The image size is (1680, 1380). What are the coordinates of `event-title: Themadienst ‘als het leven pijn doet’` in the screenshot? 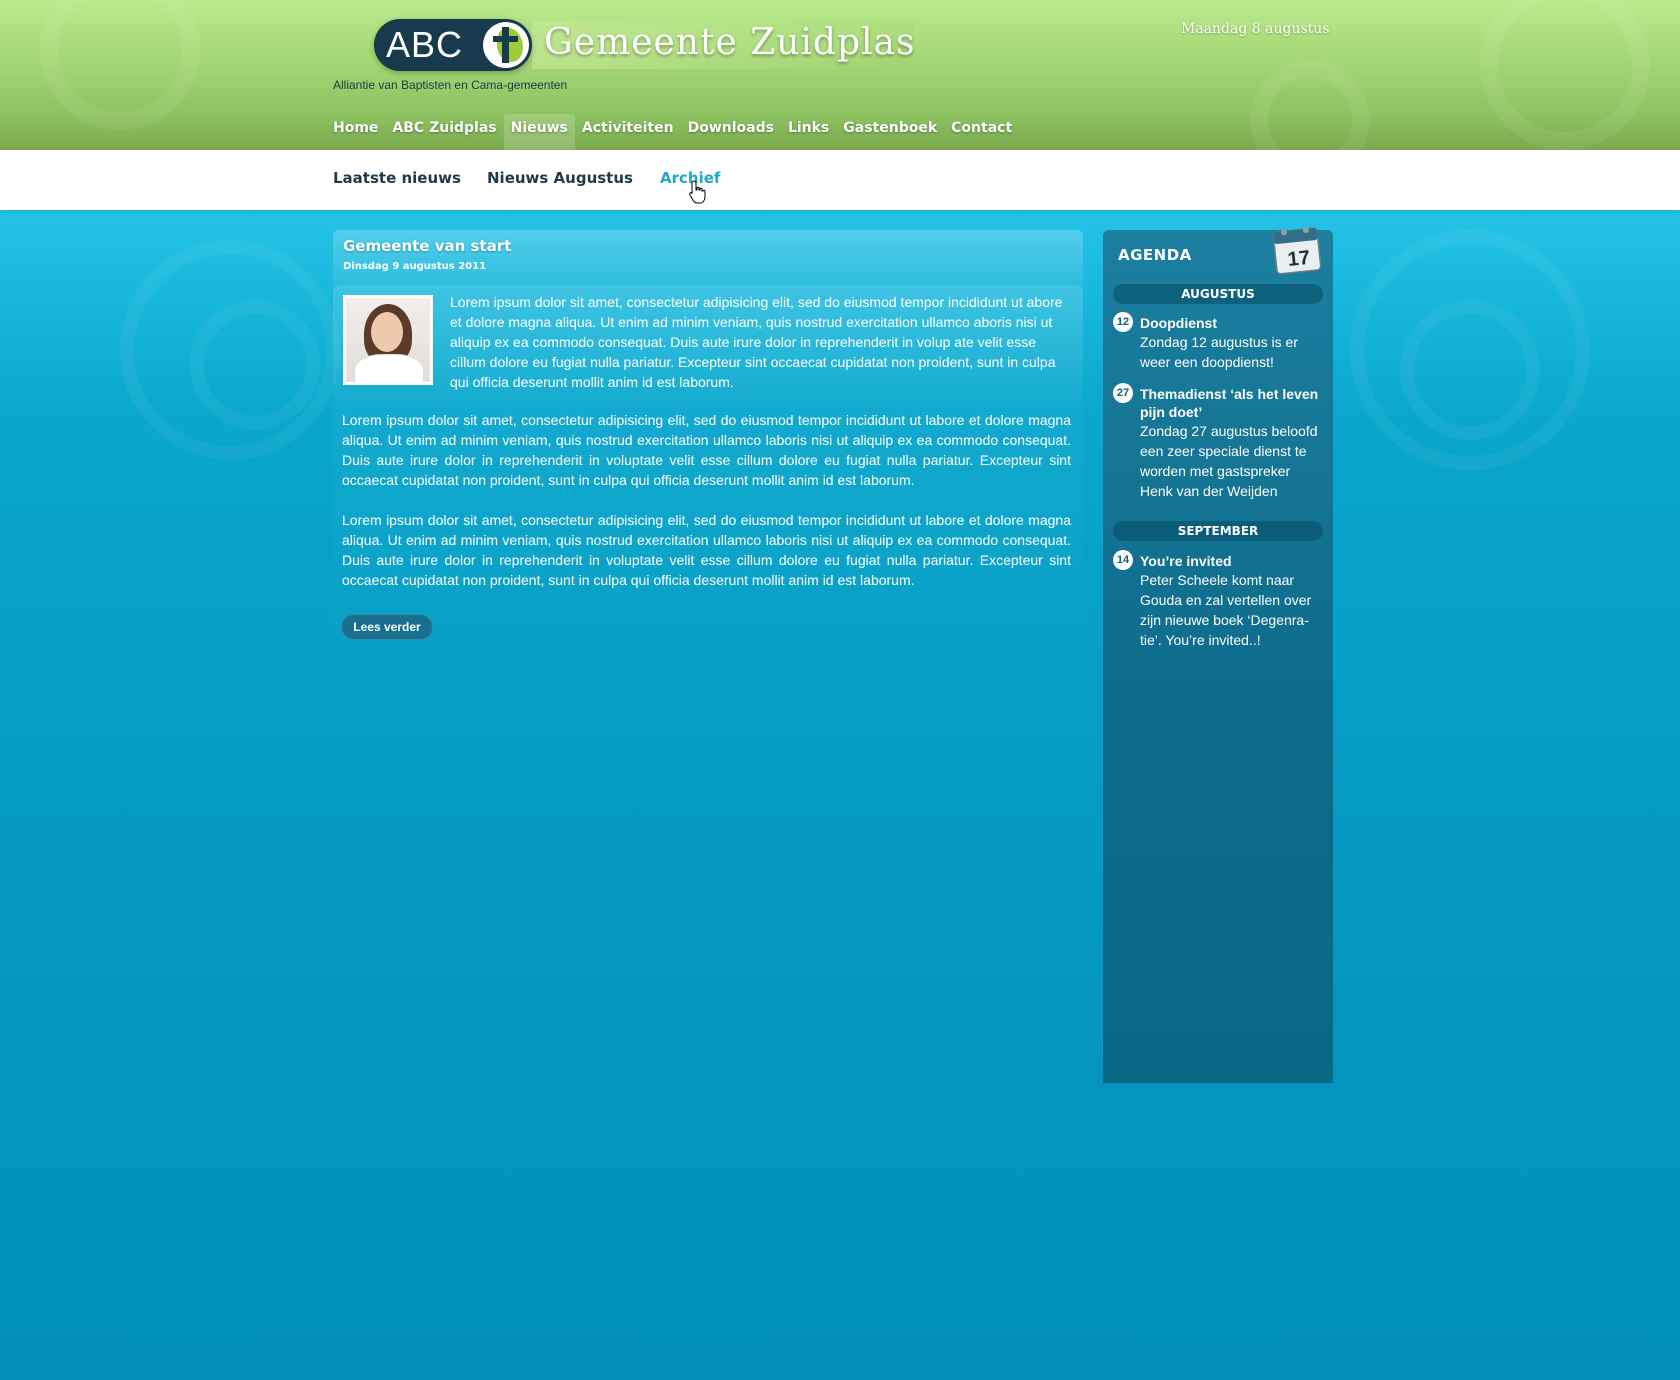 It's located at (1232, 403).